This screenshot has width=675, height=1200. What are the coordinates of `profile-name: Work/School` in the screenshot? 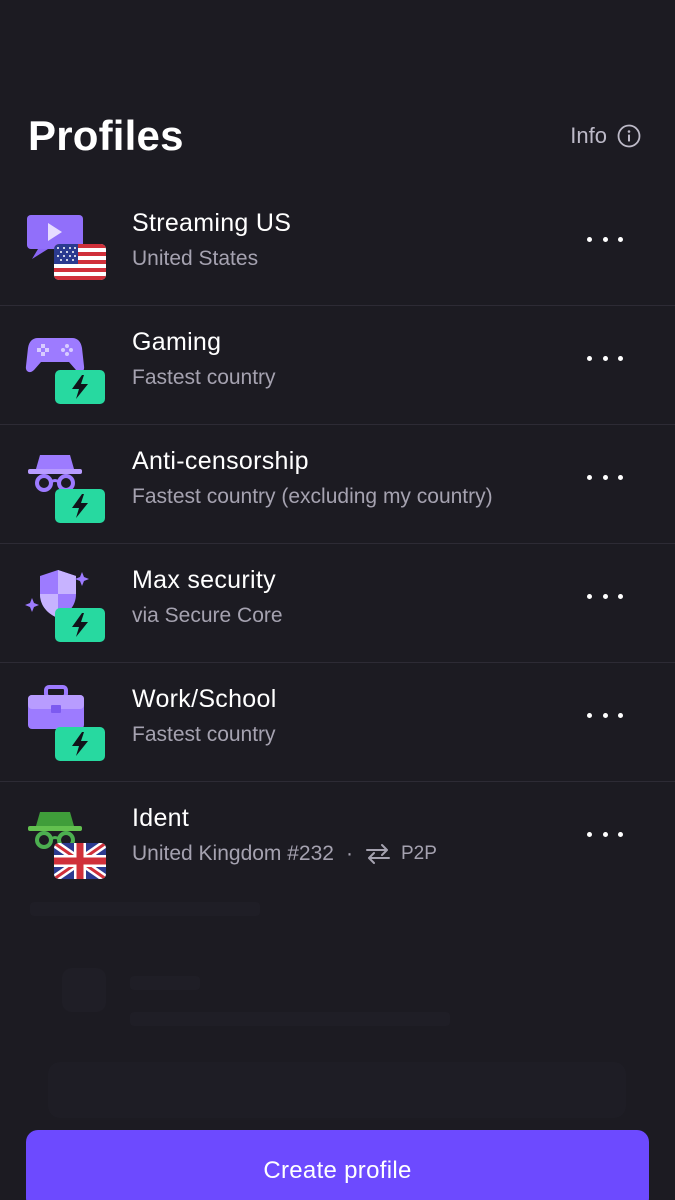 It's located at (204, 699).